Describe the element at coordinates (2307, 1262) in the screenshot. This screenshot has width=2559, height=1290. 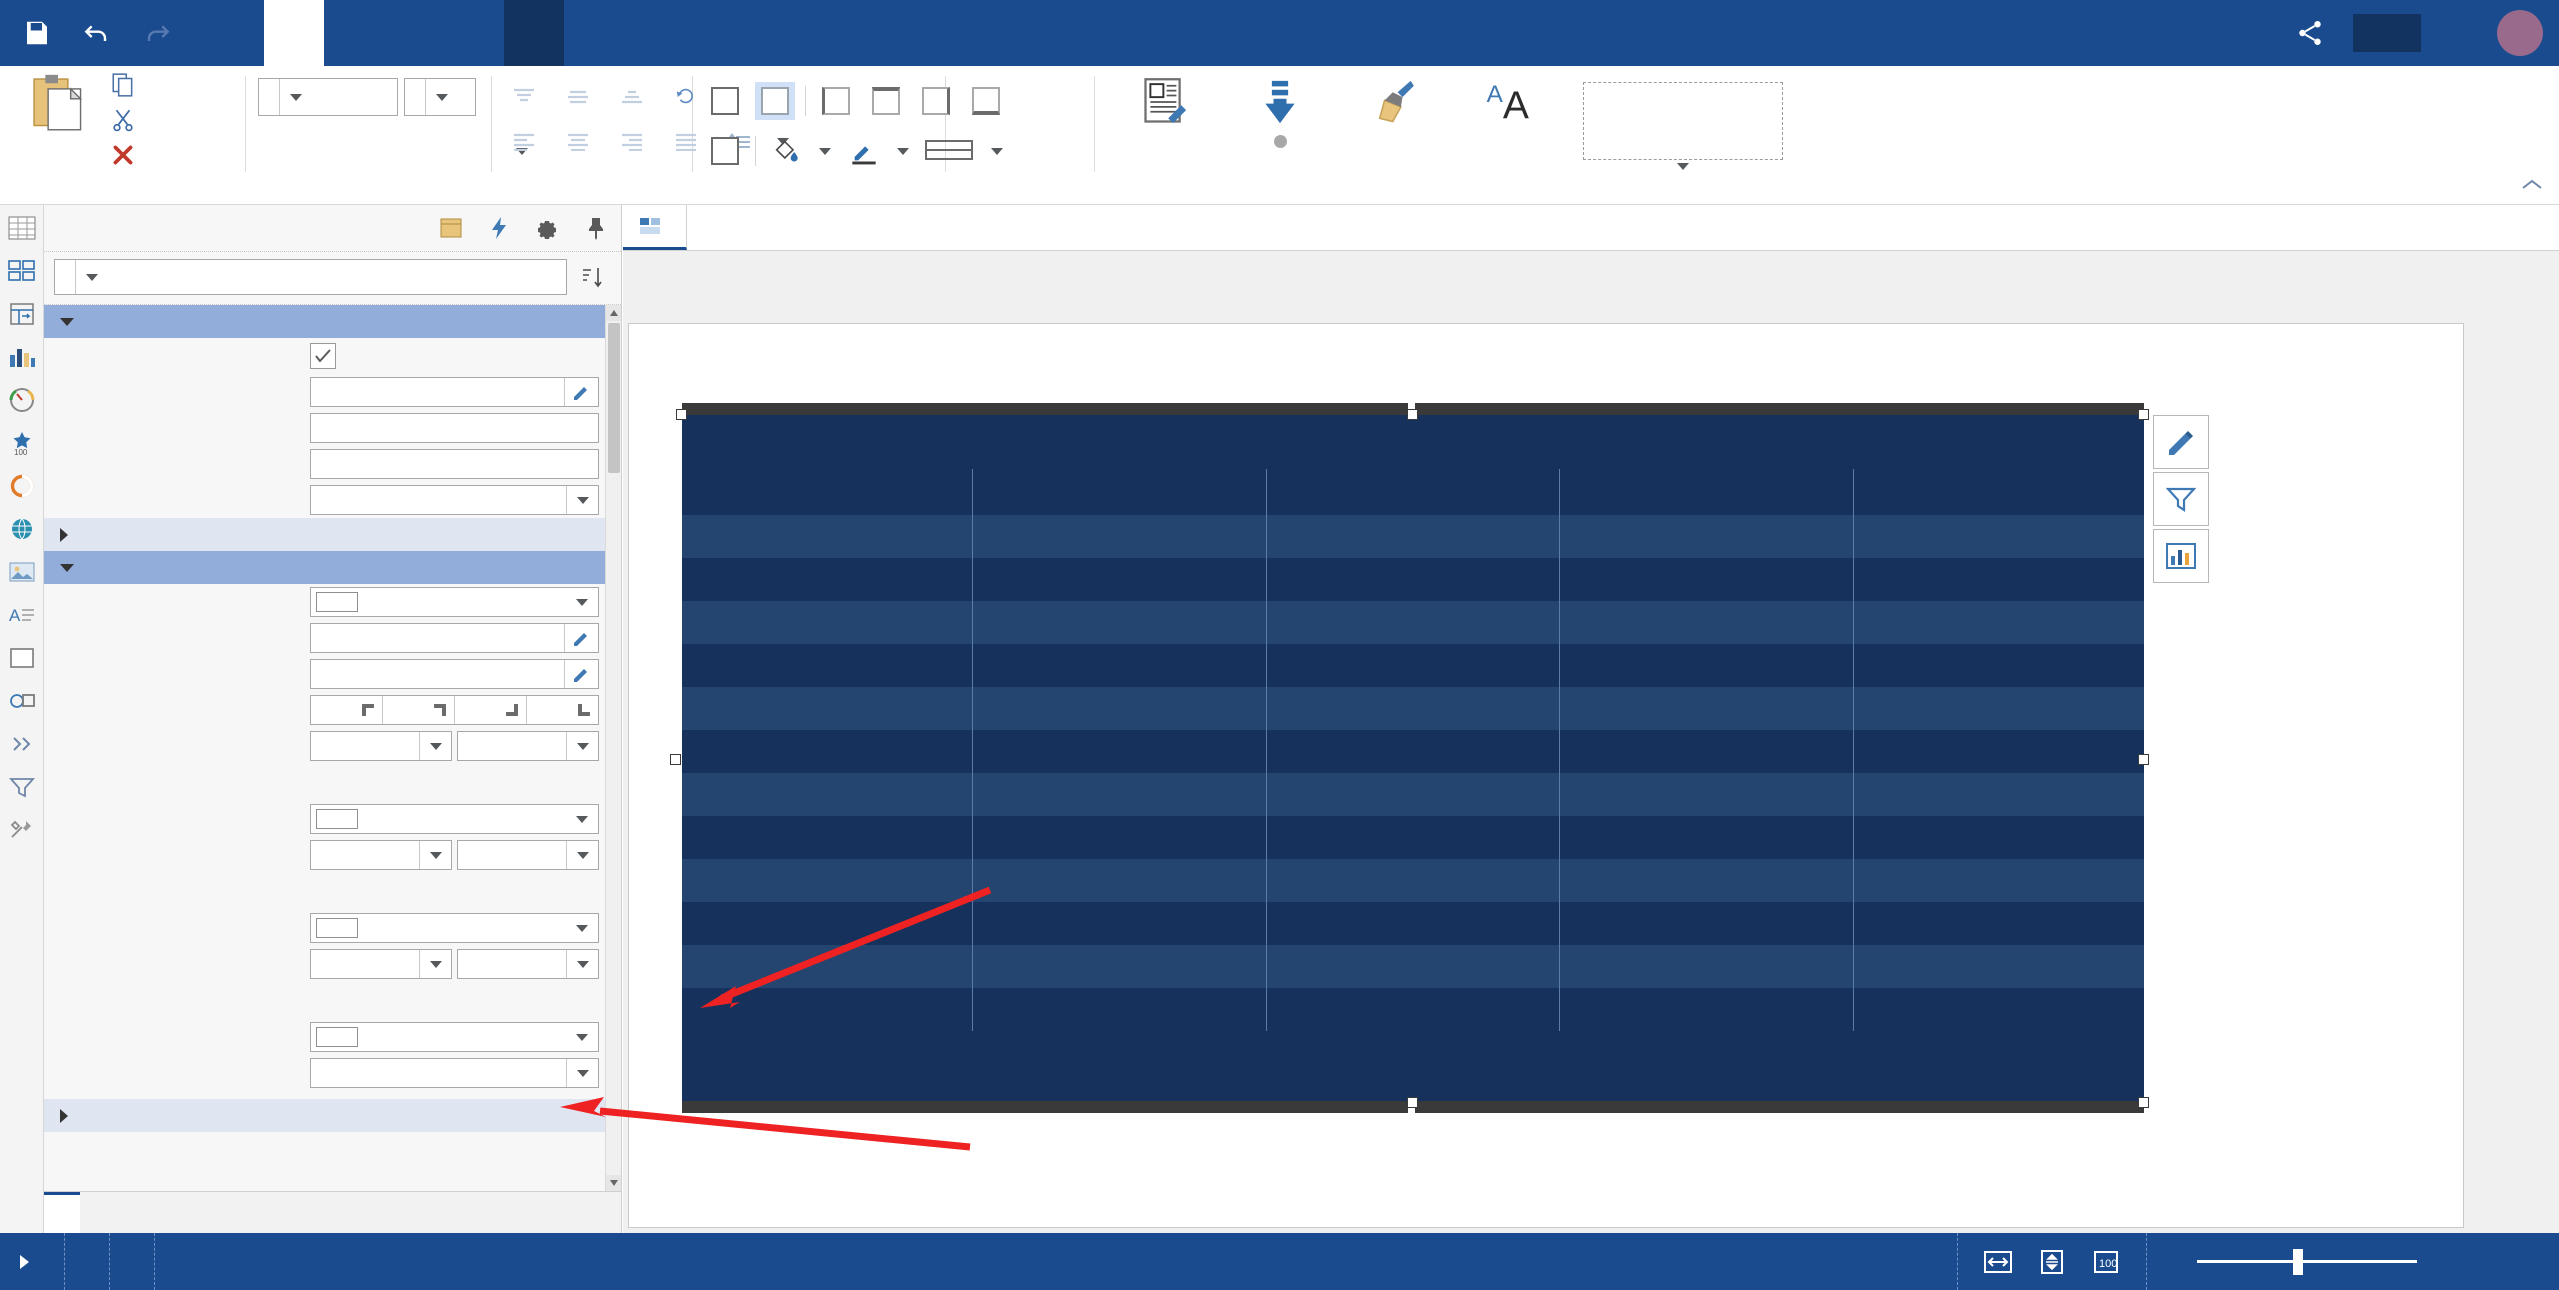
I see `zoom-slider` at that location.